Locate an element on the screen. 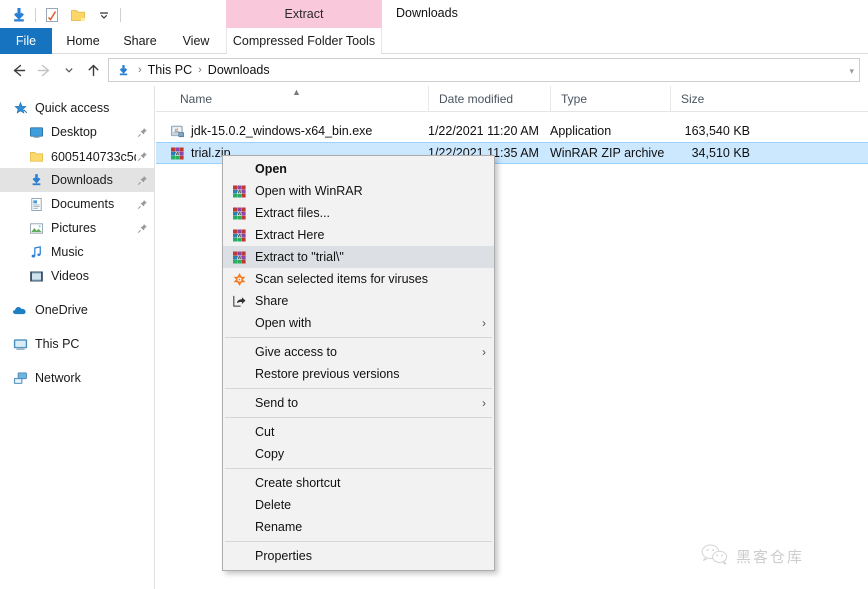 Image resolution: width=868 pixels, height=589 pixels. folder-icon is located at coordinates (36, 156).